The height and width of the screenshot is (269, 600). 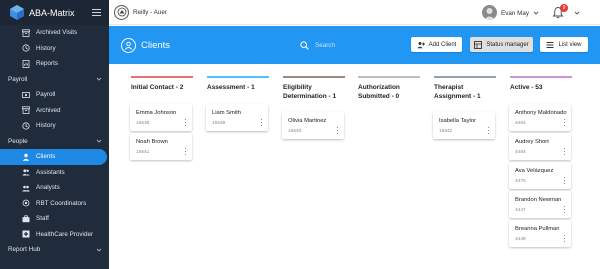 I want to click on column-title: Therapist Assignment - 1, so click(x=457, y=92).